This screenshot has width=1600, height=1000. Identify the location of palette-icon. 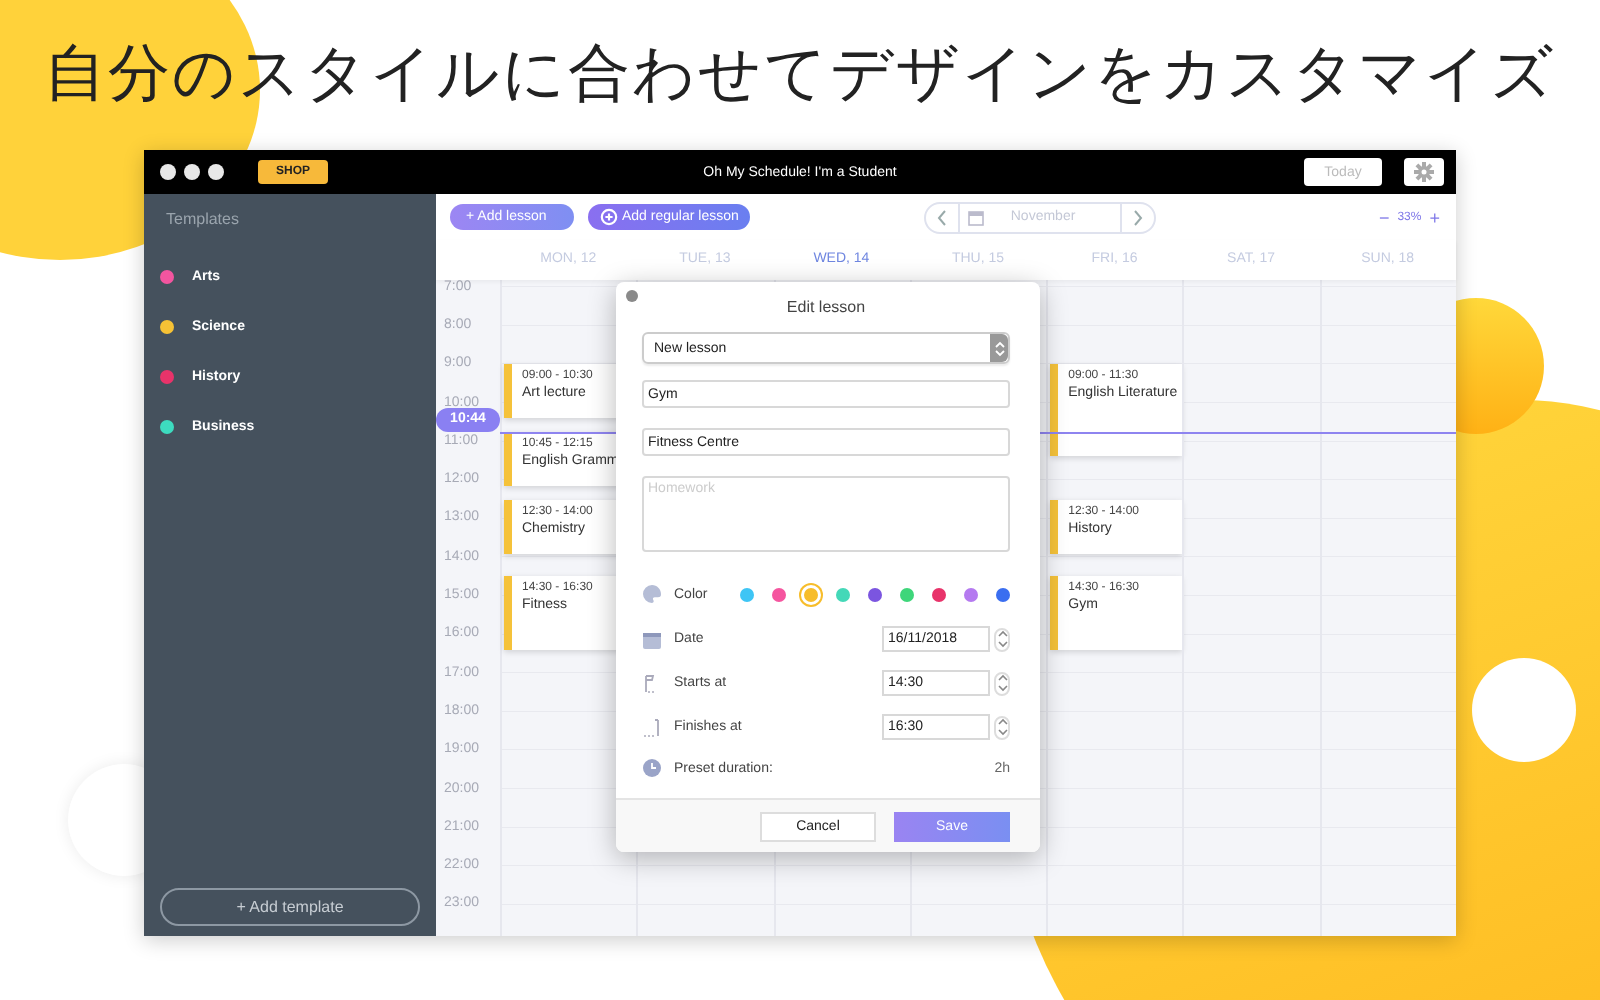
(652, 594).